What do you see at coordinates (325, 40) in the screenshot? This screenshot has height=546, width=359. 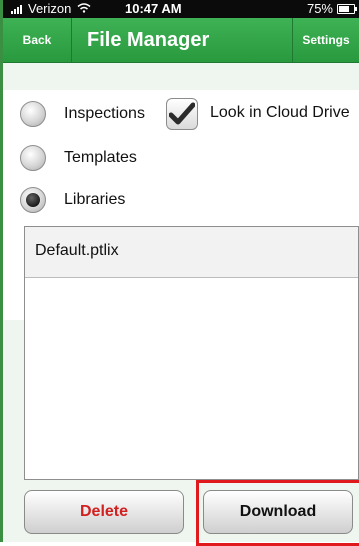 I see `settings-button: Settings` at bounding box center [325, 40].